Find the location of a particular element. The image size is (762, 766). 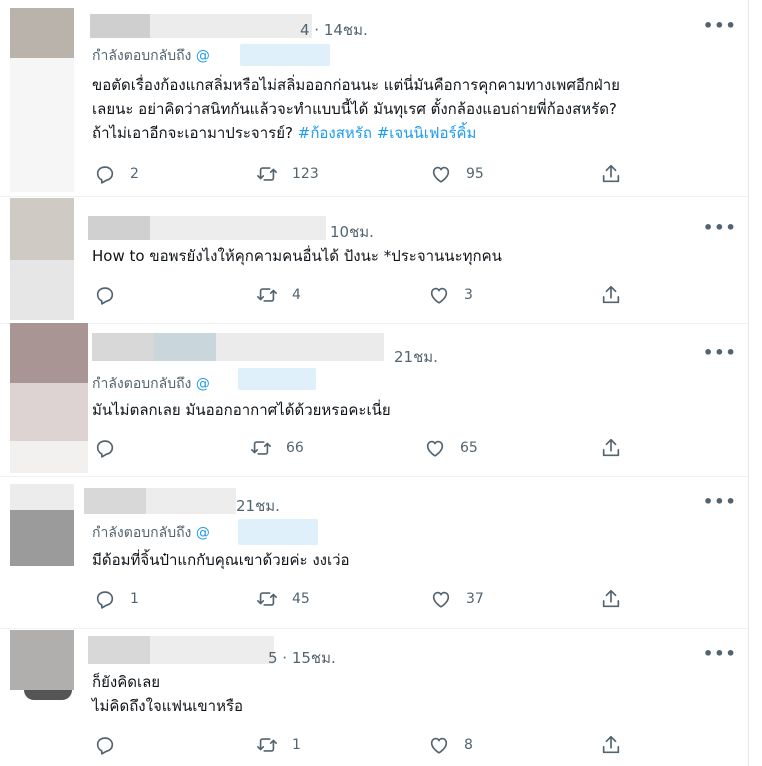

tweet-actions: 1 45 37 is located at coordinates (414, 600).